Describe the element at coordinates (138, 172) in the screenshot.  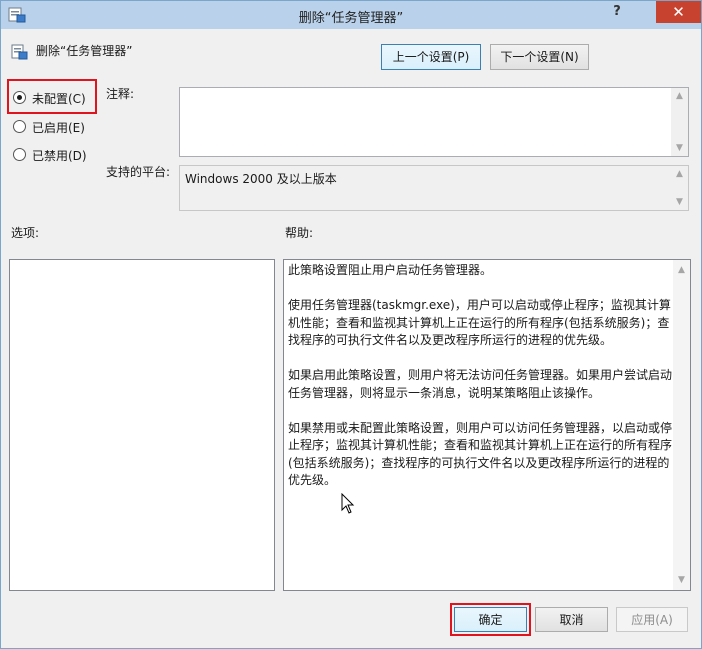
I see `platform-label: 支持的平台:` at that location.